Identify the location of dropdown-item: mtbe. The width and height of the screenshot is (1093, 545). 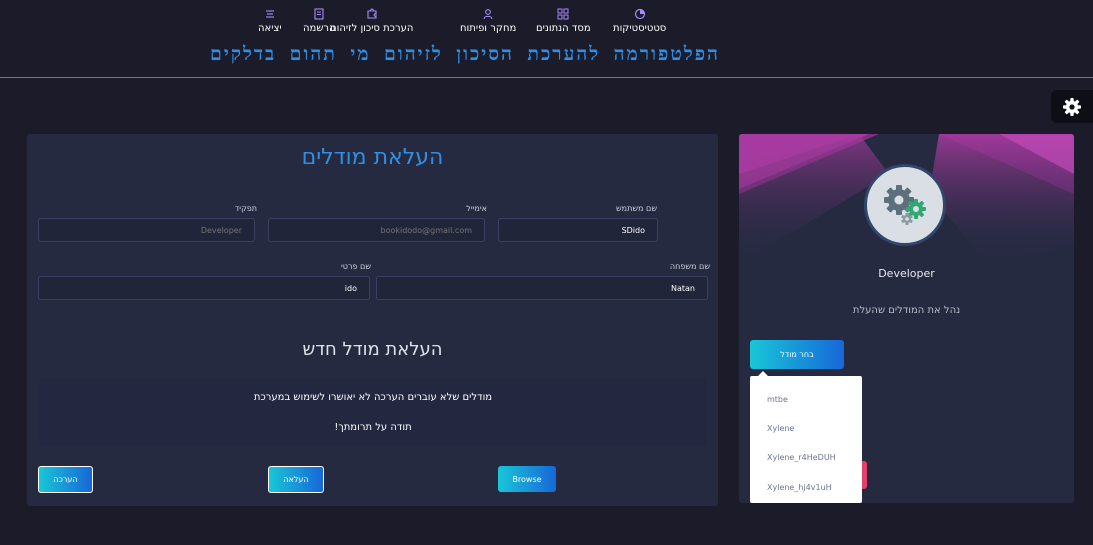
(777, 399).